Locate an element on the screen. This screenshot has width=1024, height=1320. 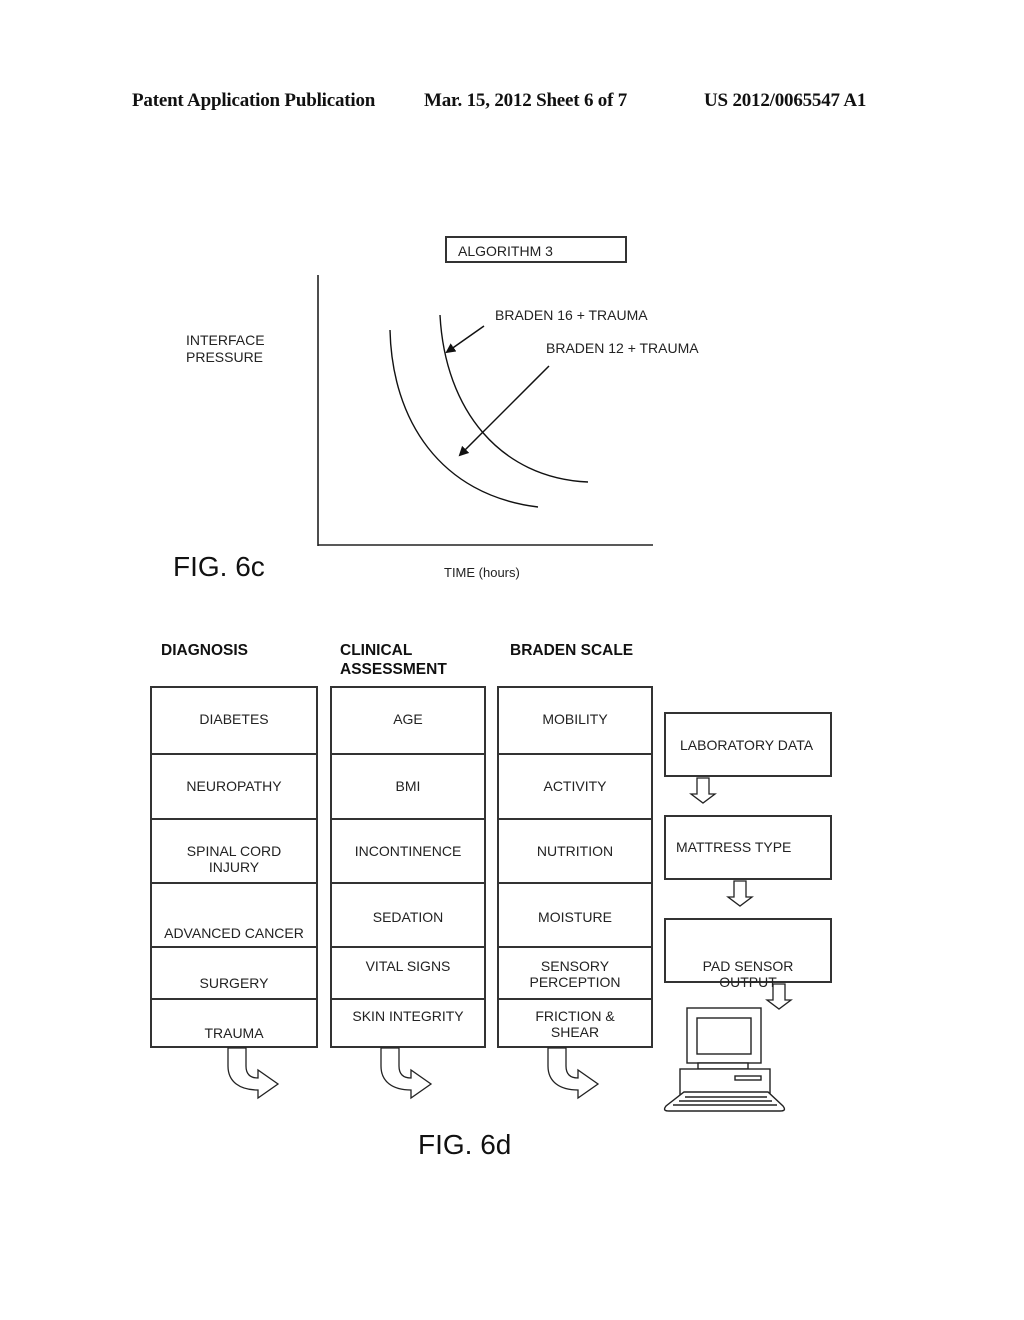
diagnosis-item: TRAUMA is located at coordinates (234, 1023).